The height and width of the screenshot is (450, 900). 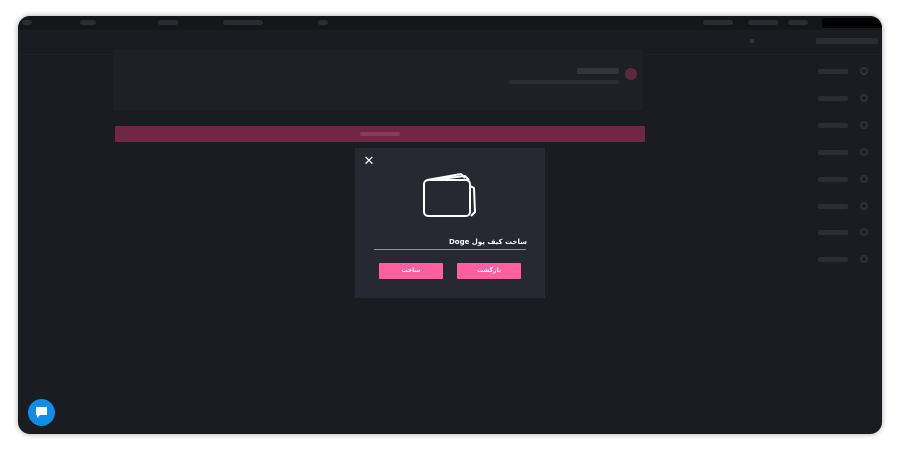 I want to click on create-button: ساخت, so click(x=411, y=271).